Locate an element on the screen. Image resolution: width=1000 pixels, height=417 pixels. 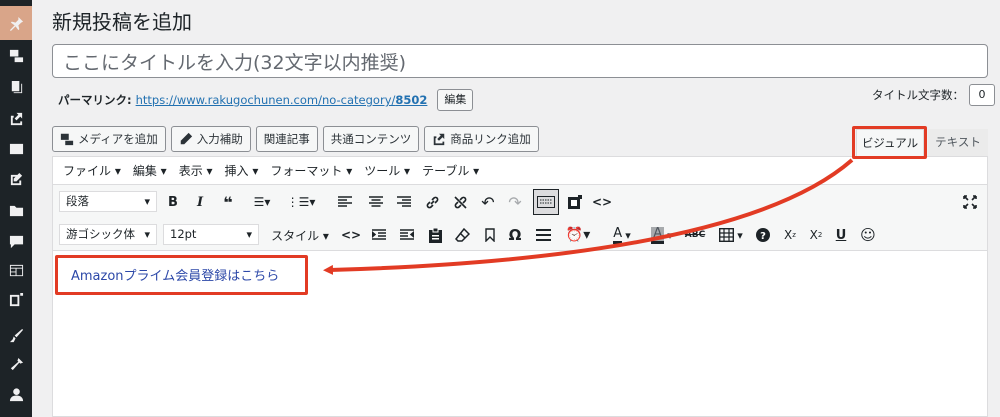
pin-icon is located at coordinates (16, 23).